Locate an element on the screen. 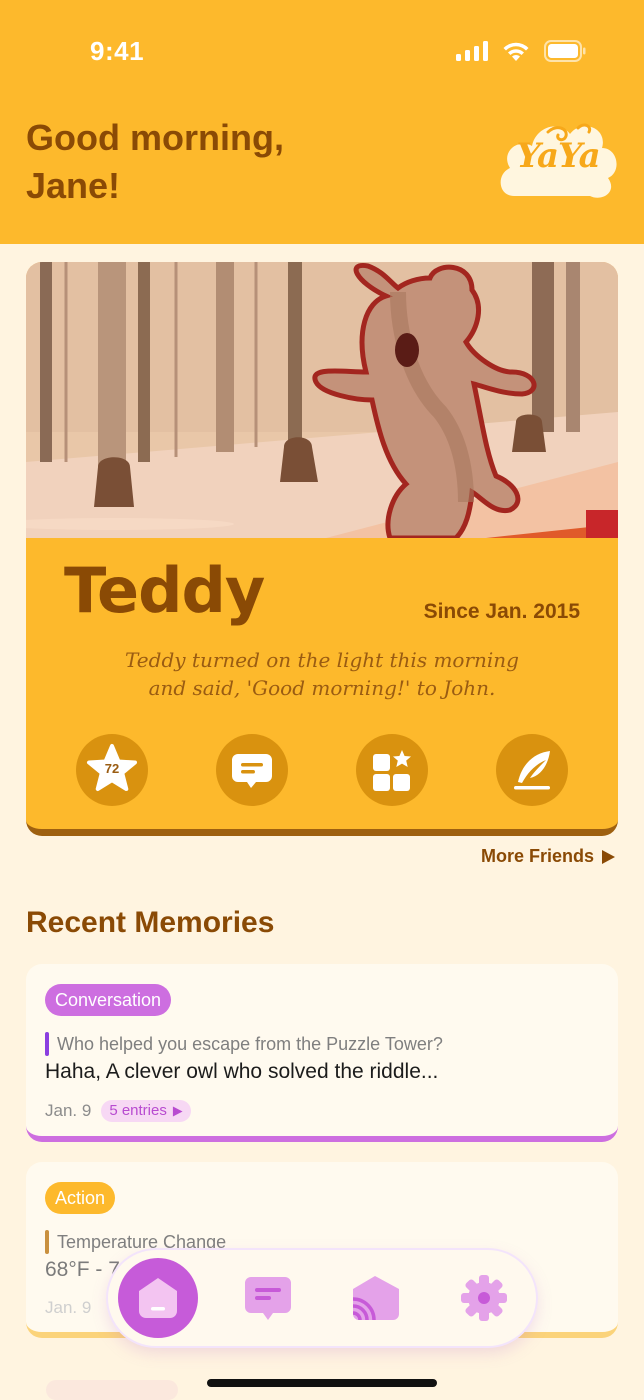 Image resolution: width=644 pixels, height=1400 pixels. tab-settings is located at coordinates (484, 1298).